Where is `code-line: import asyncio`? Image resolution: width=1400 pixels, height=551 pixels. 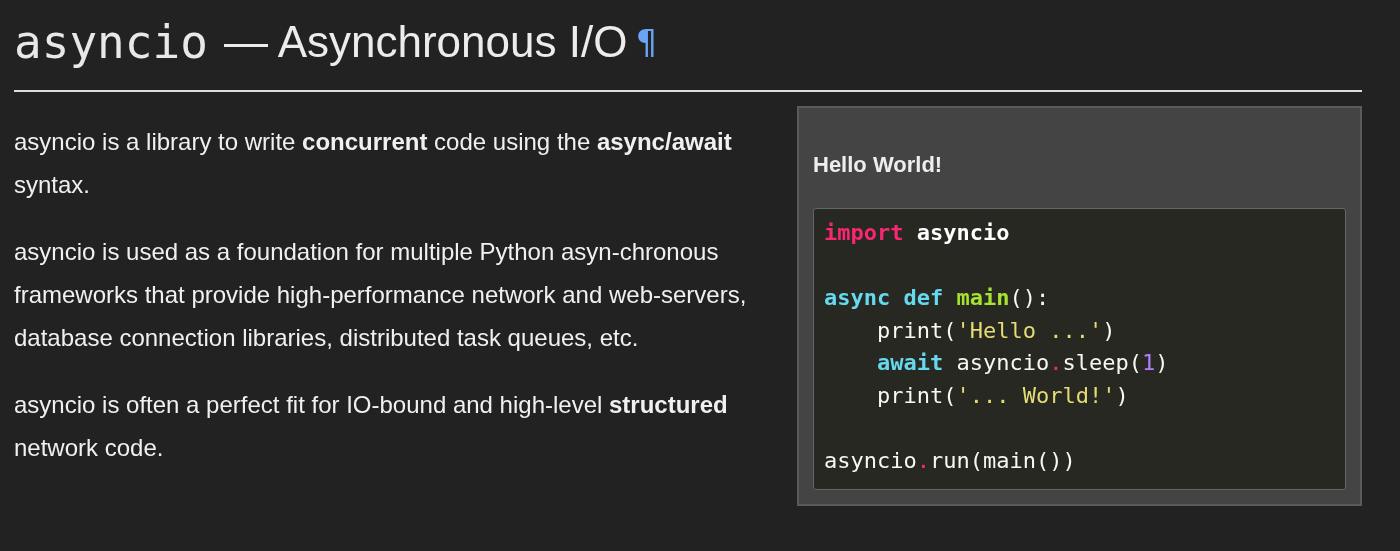 code-line: import asyncio is located at coordinates (917, 233).